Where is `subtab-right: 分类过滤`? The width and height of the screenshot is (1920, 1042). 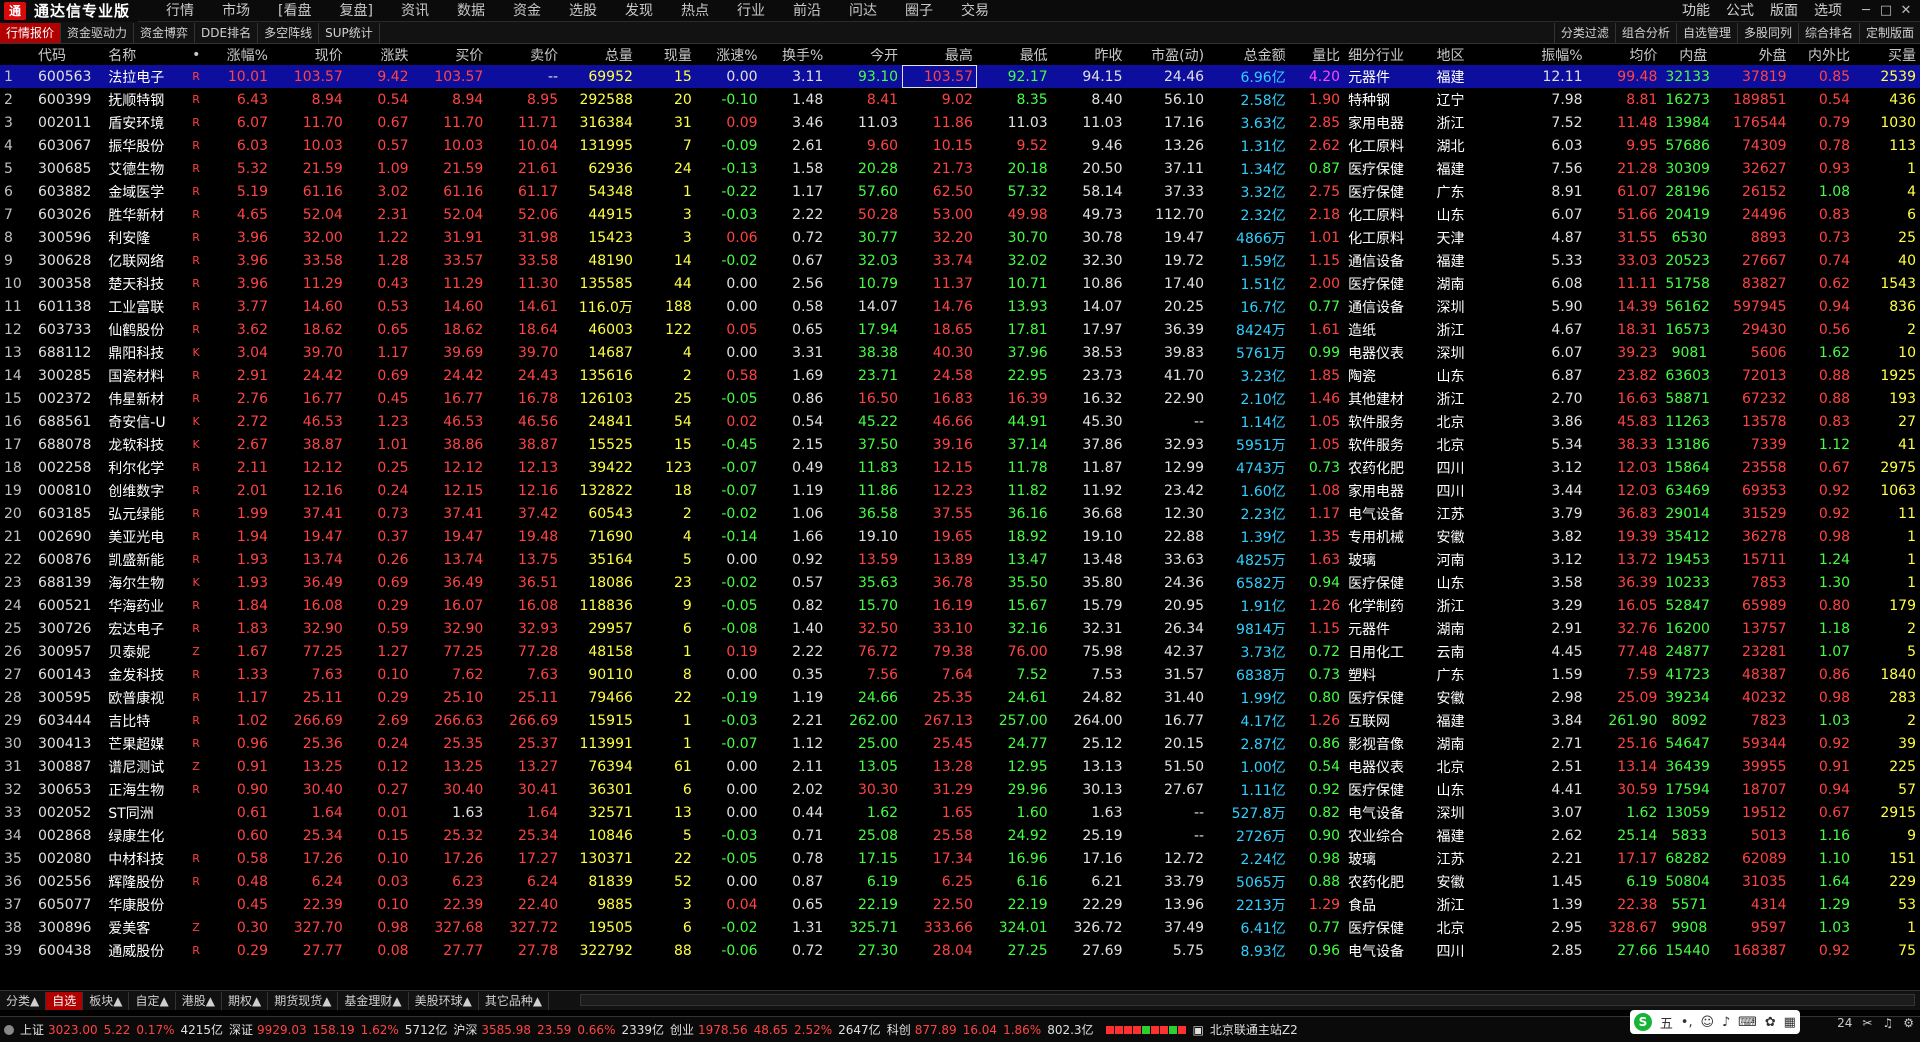
subtab-right: 分类过滤 is located at coordinates (1584, 33).